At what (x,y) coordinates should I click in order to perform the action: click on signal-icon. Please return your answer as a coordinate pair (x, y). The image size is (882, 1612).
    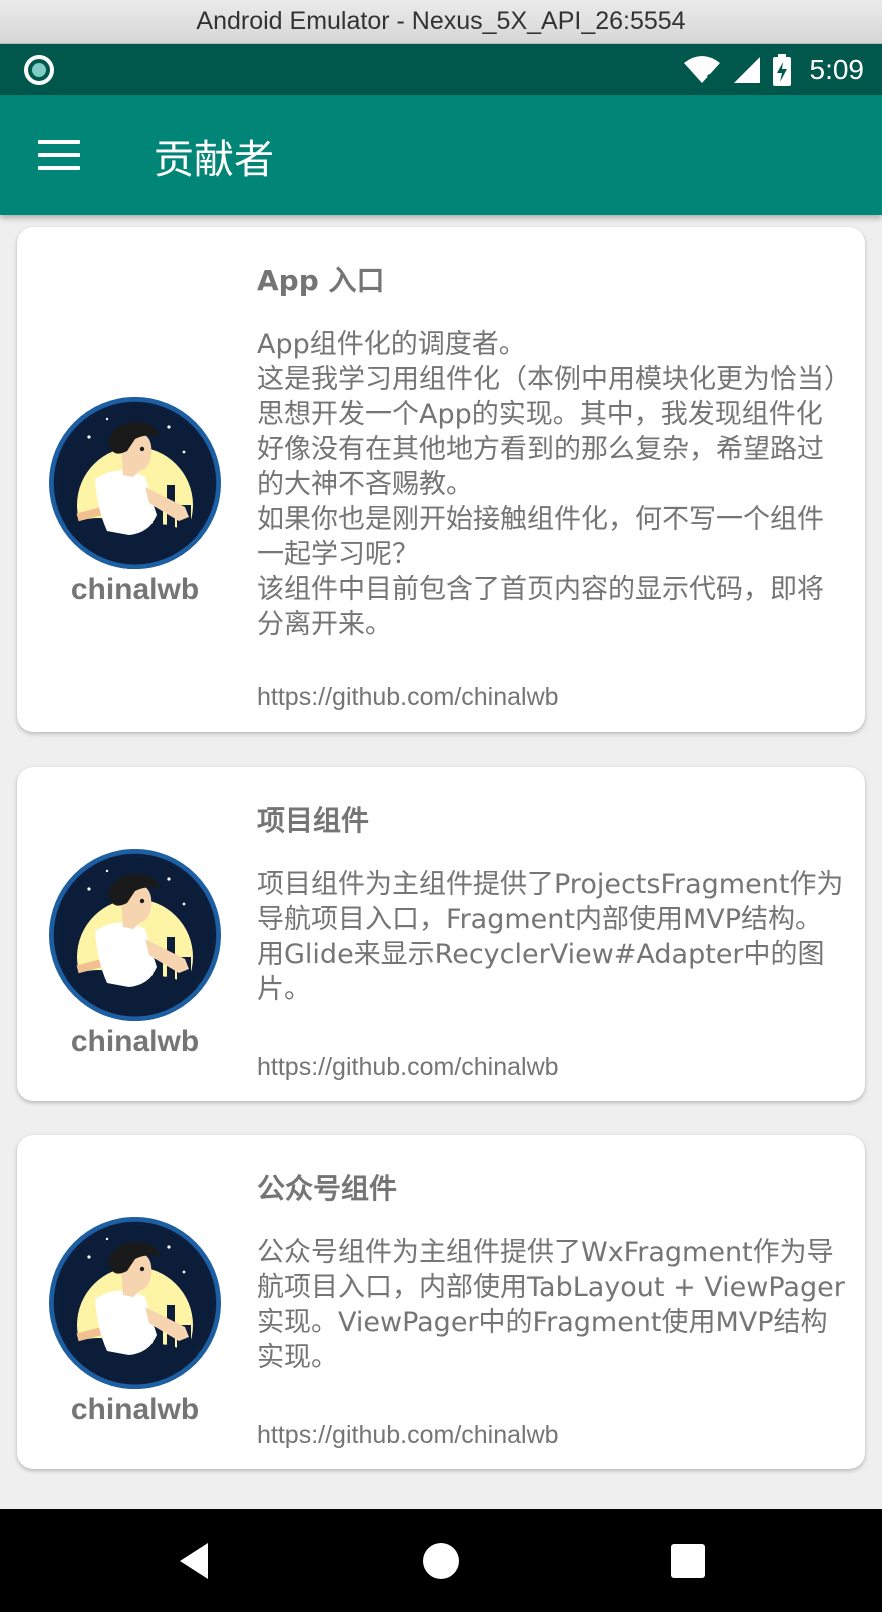
    Looking at the image, I should click on (746, 69).